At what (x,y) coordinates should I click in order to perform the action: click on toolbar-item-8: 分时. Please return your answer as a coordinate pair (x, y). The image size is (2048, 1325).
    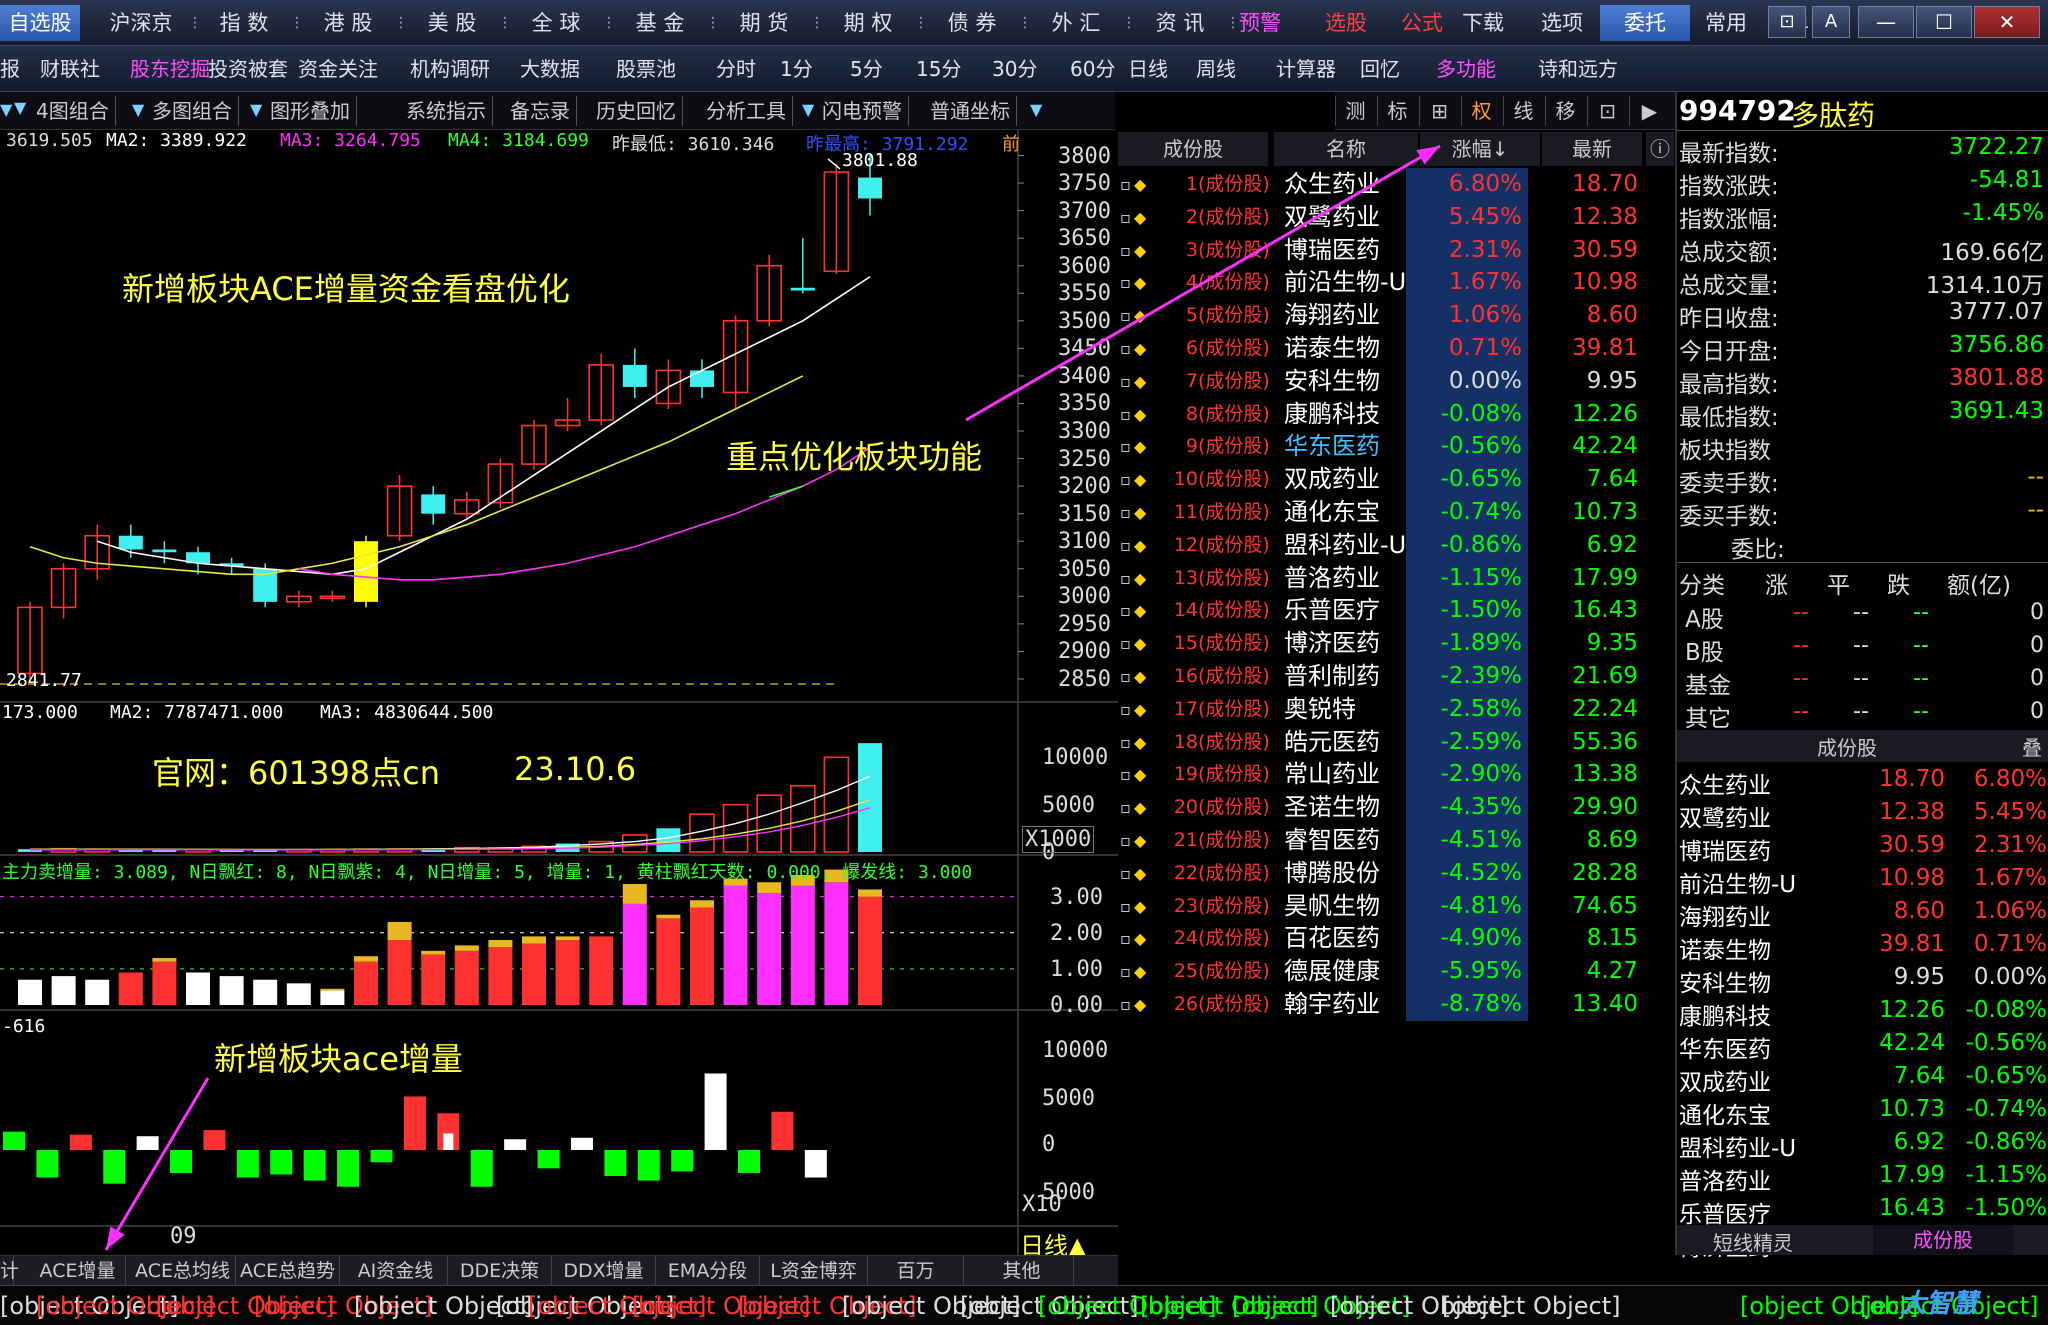
    Looking at the image, I should click on (736, 69).